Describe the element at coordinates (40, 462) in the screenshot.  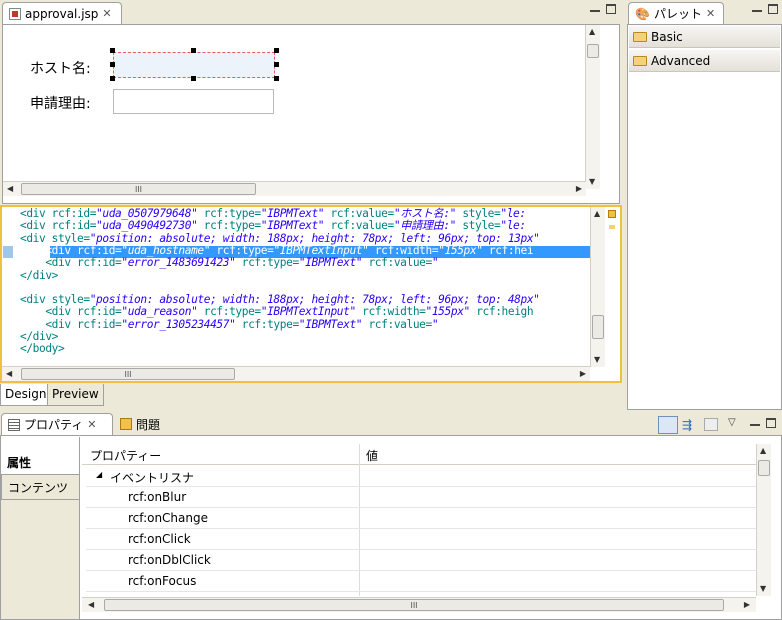
I see `side-tab-attributes: 属性` at that location.